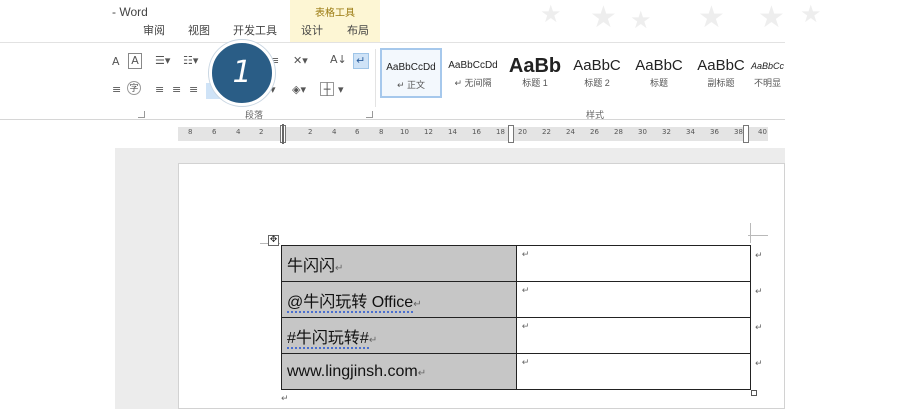 The height and width of the screenshot is (409, 900). Describe the element at coordinates (473, 65) in the screenshot. I see `style-sample: AaBbCcDd` at that location.